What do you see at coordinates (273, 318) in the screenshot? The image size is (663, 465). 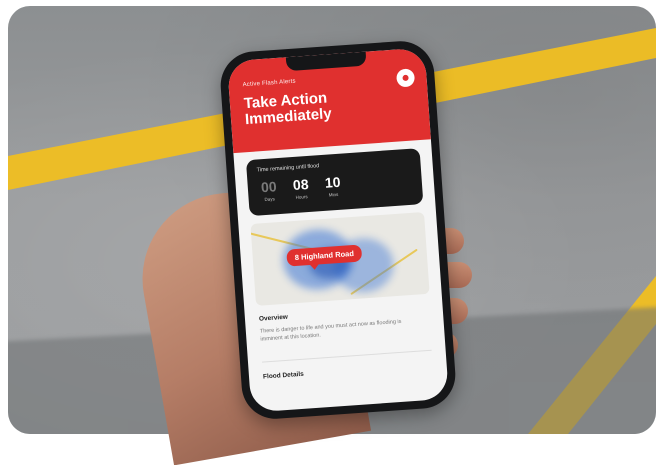 I see `overview-heading: Overview` at bounding box center [273, 318].